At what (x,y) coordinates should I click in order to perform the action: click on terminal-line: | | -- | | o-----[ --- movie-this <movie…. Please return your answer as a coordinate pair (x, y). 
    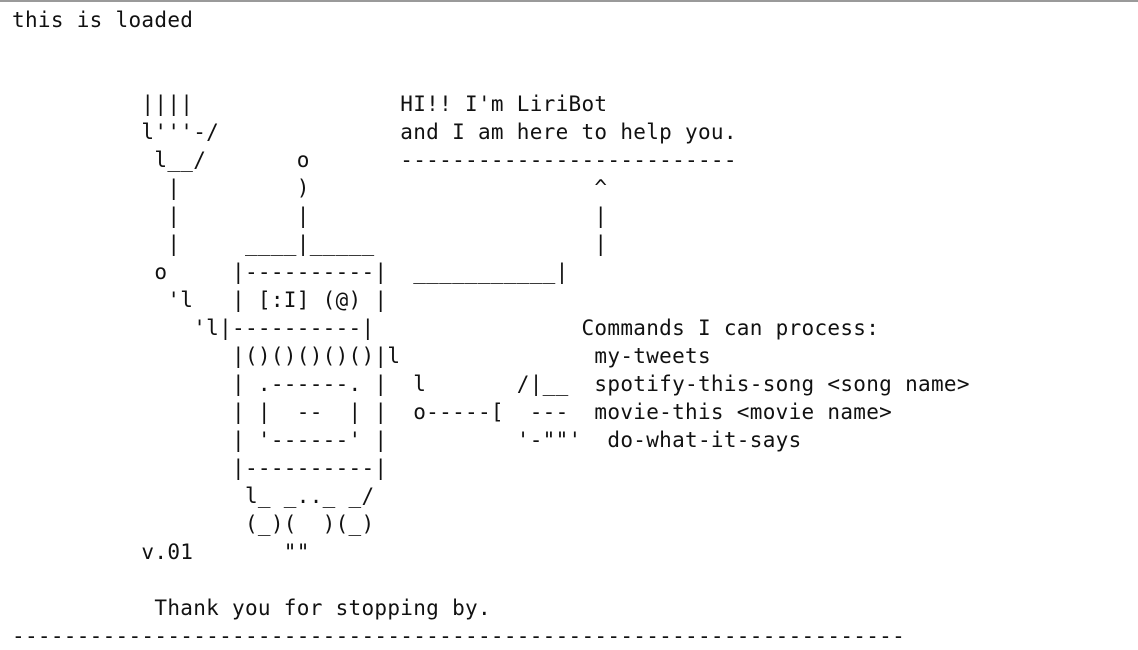
    Looking at the image, I should click on (452, 412).